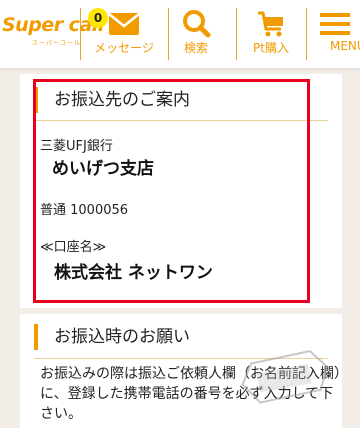 This screenshot has height=428, width=360. I want to click on hamburger-menu-icon, so click(335, 24).